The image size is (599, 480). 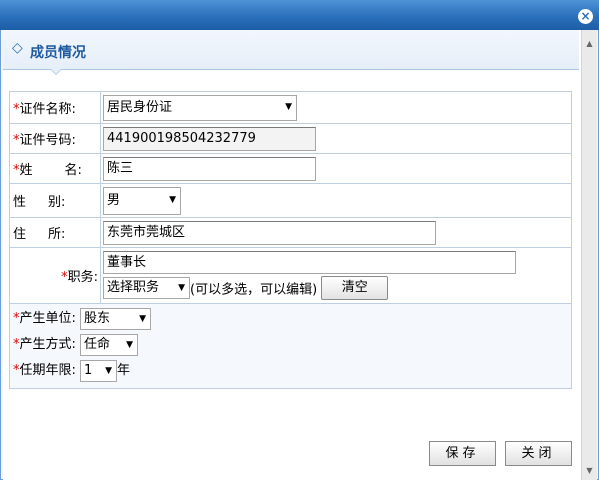 I want to click on close-icon: ×, so click(x=585, y=16).